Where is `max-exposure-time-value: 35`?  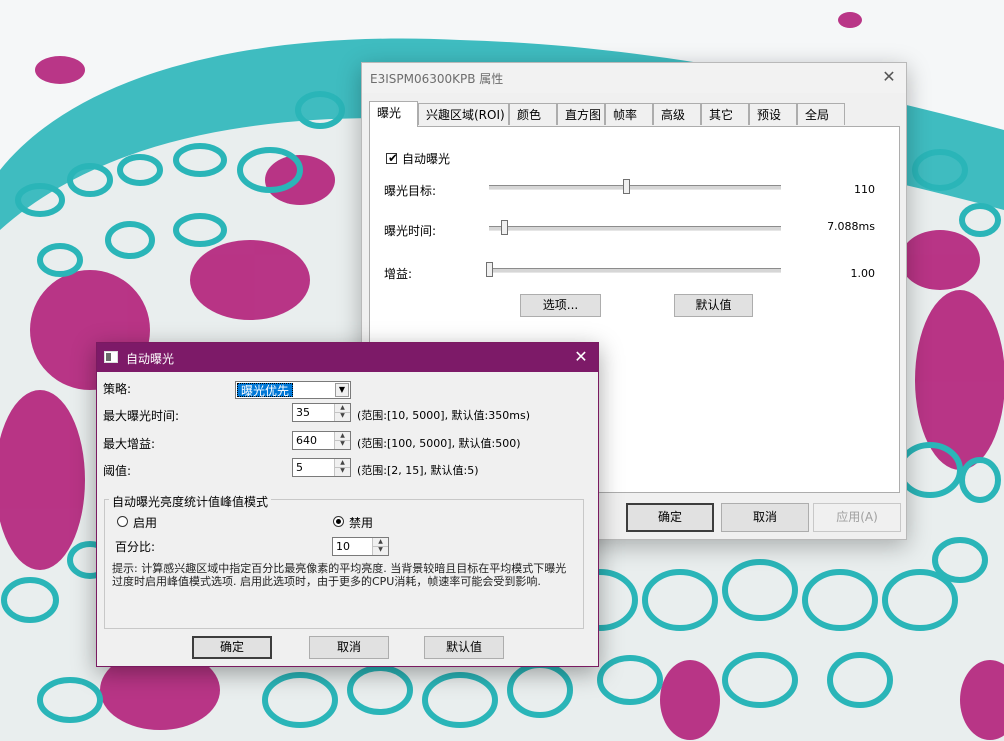
max-exposure-time-value: 35 is located at coordinates (303, 412).